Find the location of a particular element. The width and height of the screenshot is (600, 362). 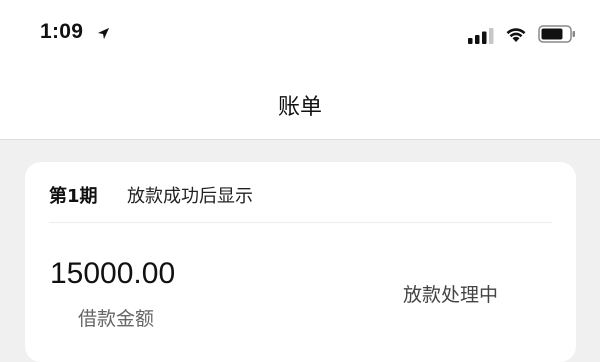

location-arrow-icon is located at coordinates (103, 33).